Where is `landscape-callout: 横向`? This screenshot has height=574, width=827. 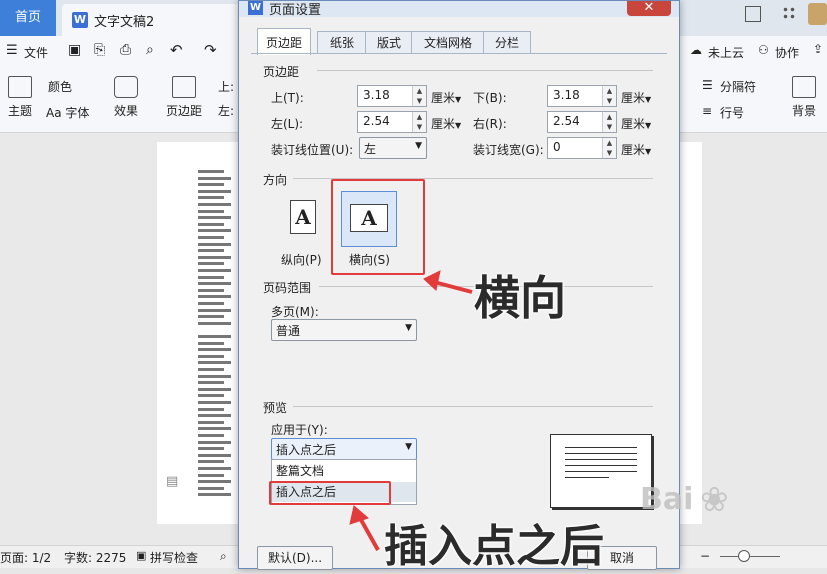
landscape-callout: 横向 is located at coordinates (520, 298).